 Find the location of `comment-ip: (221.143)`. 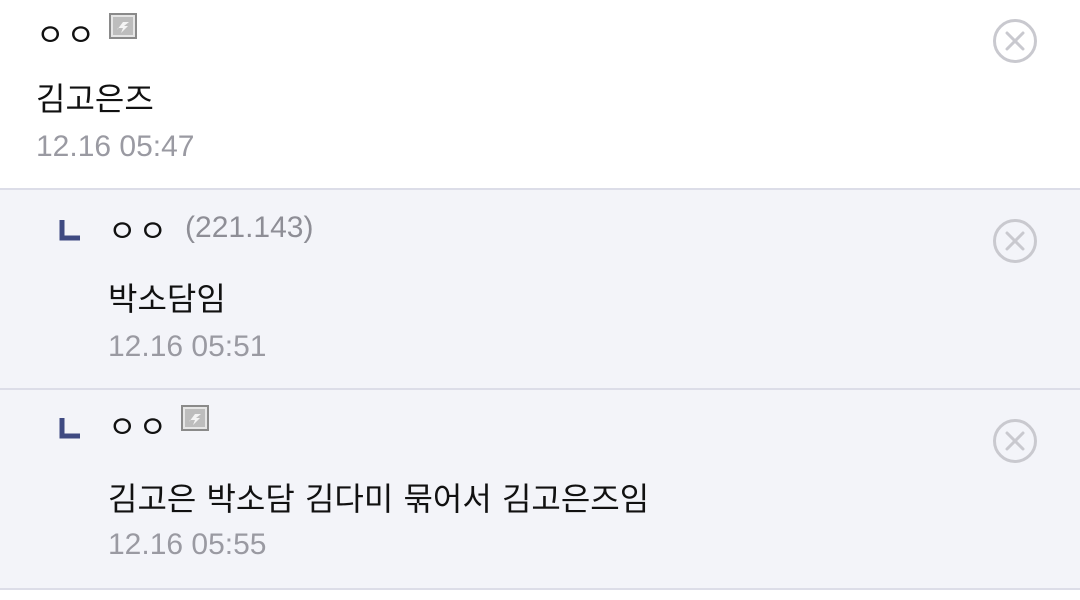

comment-ip: (221.143) is located at coordinates (249, 227).